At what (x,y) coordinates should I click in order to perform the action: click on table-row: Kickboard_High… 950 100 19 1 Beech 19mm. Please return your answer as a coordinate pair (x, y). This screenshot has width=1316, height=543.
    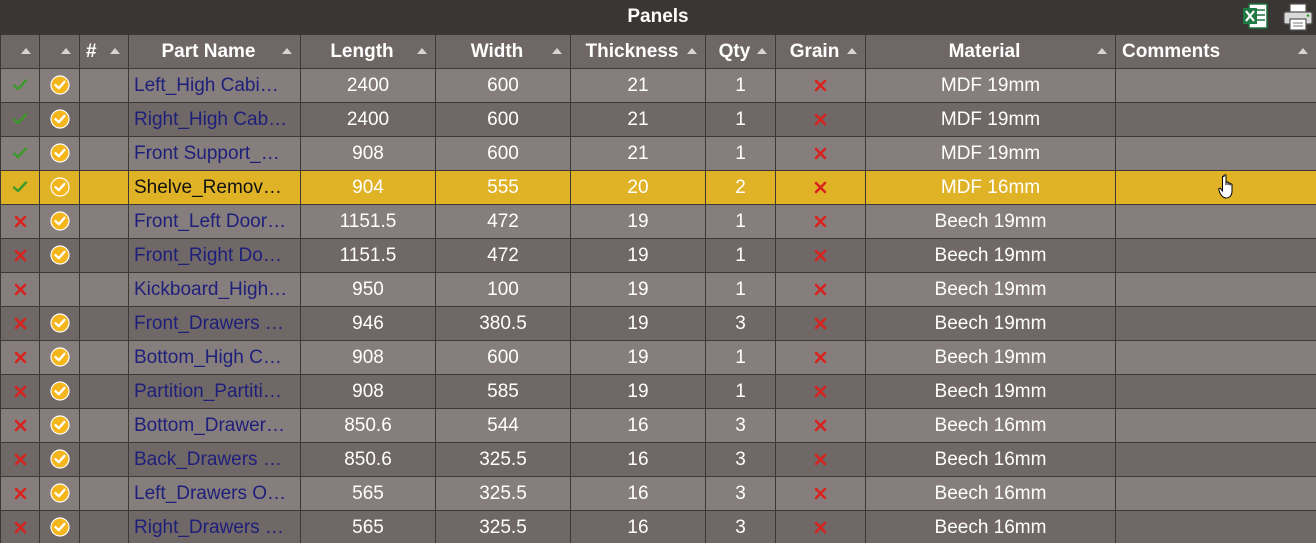
    Looking at the image, I should click on (658, 289).